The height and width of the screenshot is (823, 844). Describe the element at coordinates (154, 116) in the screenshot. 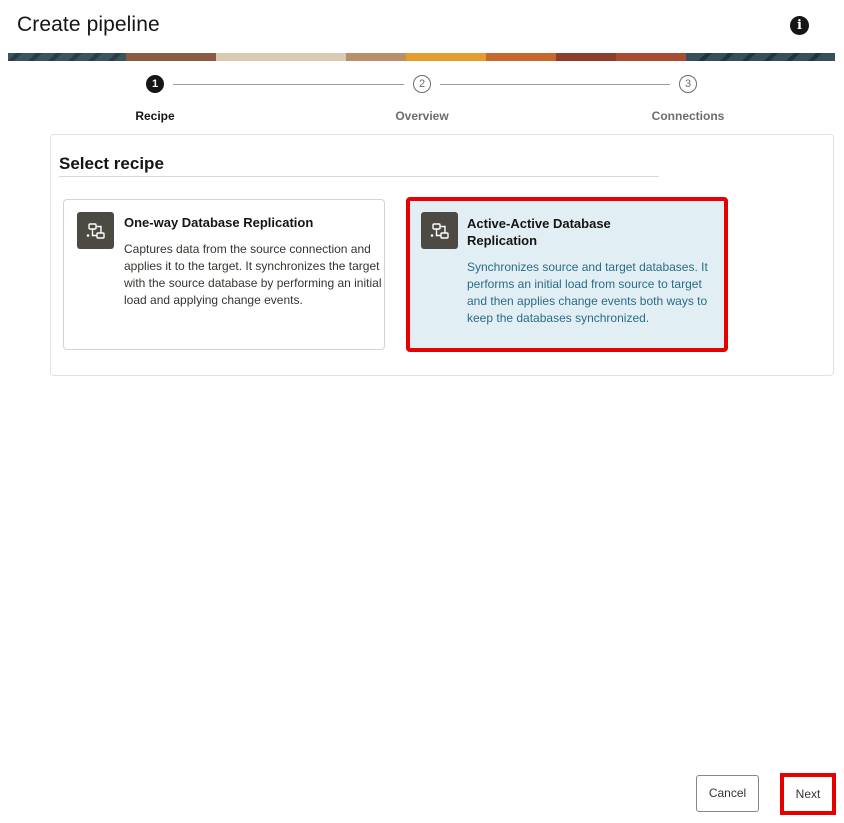

I see `step-1-label: Recipe` at that location.